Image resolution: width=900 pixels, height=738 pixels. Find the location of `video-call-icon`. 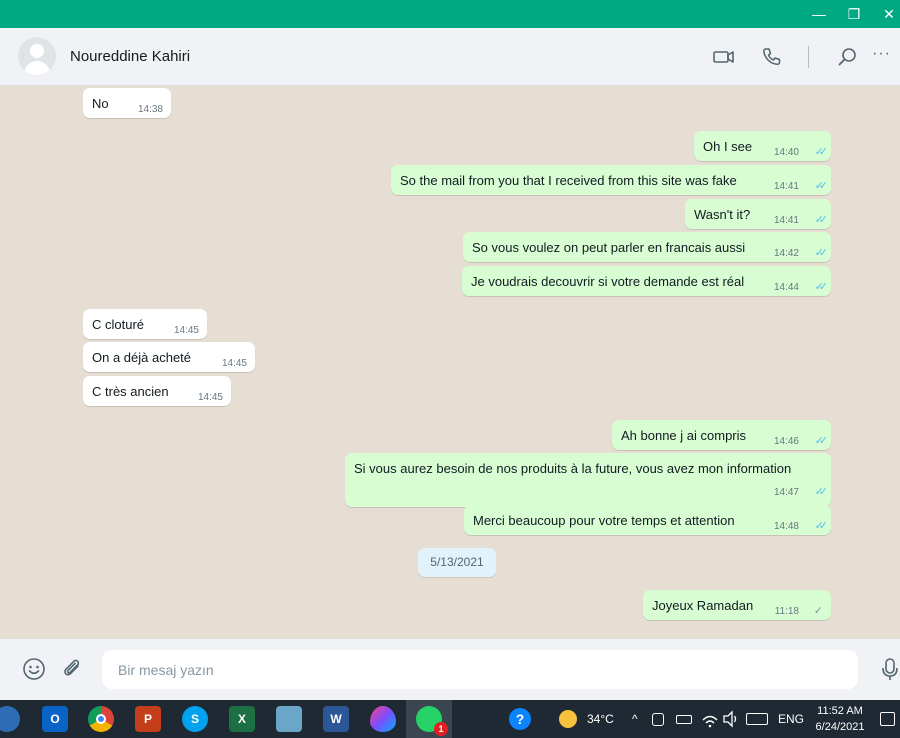

video-call-icon is located at coordinates (724, 57).